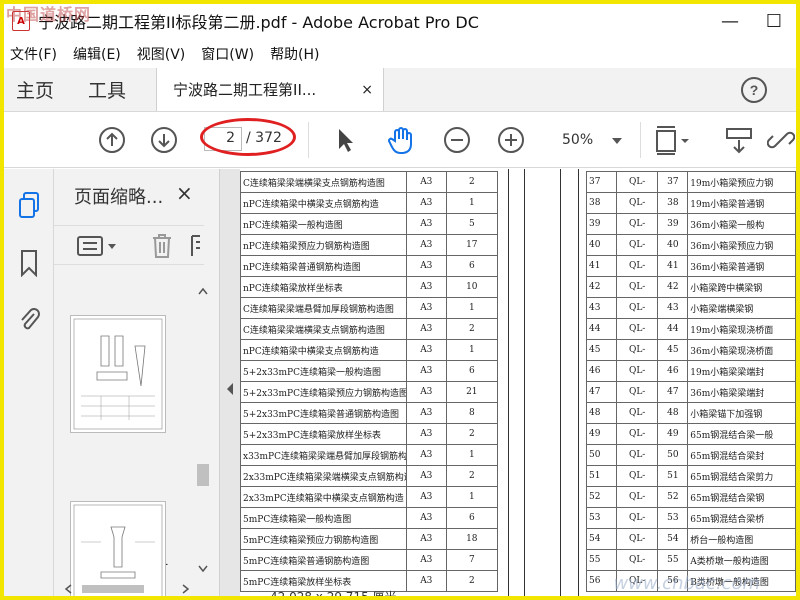  What do you see at coordinates (323, 455) in the screenshot?
I see `table-cell: x33mPC连续箱梁梁端悬臂加厚段钢筋构造图` at bounding box center [323, 455].